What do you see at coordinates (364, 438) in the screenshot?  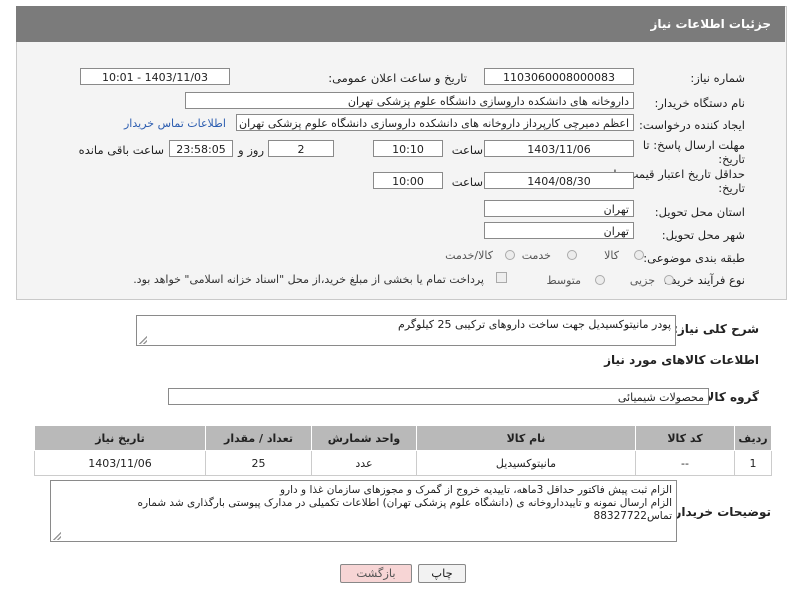 I see `col-unit: واحد شمارش` at bounding box center [364, 438].